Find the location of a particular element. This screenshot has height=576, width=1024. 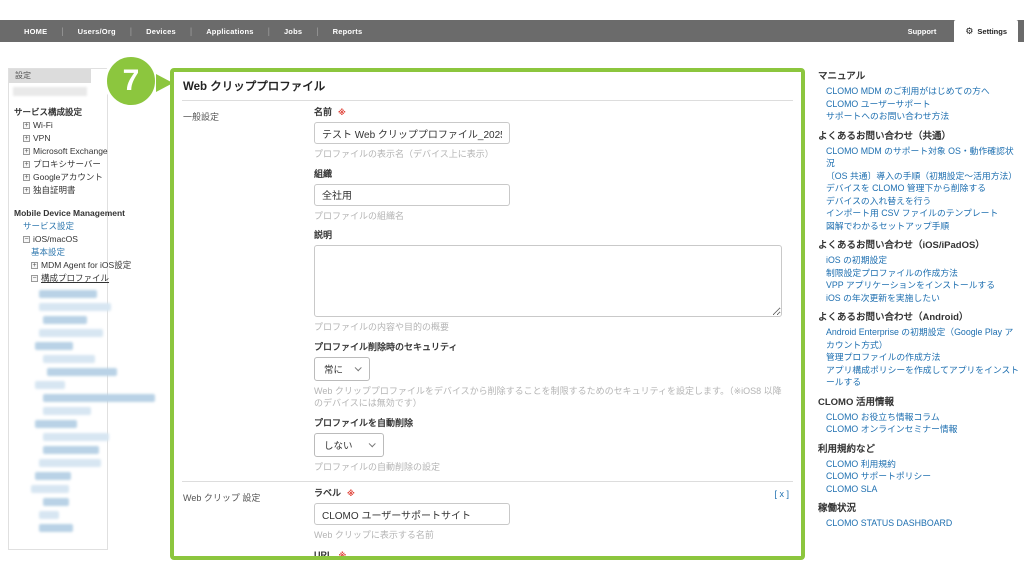

help-section-title: 稼働状況 is located at coordinates (837, 508).